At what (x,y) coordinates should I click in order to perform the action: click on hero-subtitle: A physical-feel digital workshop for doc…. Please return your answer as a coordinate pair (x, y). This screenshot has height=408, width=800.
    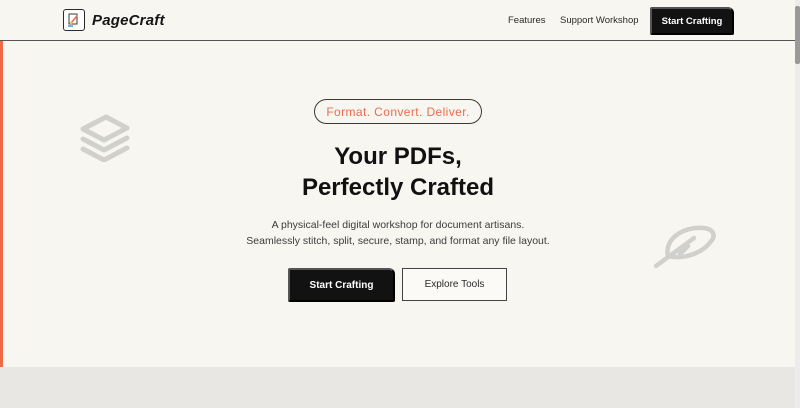
    Looking at the image, I should click on (398, 233).